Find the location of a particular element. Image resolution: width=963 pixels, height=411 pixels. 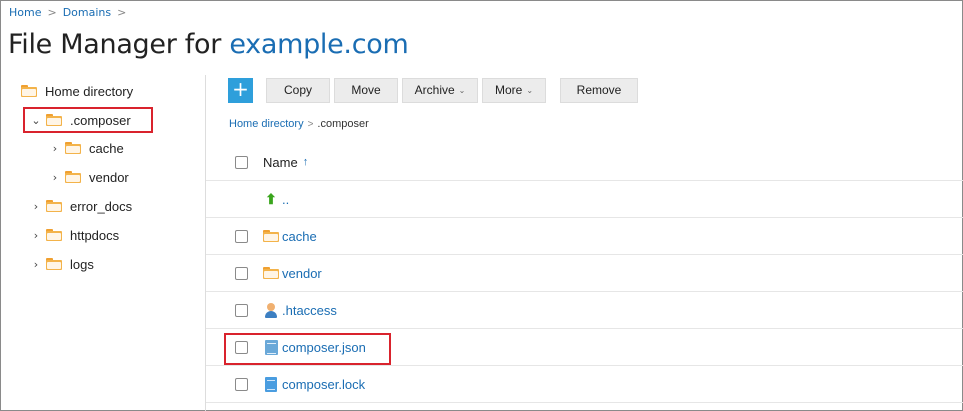

sort-ascending-icon: ↑ is located at coordinates (305, 162).